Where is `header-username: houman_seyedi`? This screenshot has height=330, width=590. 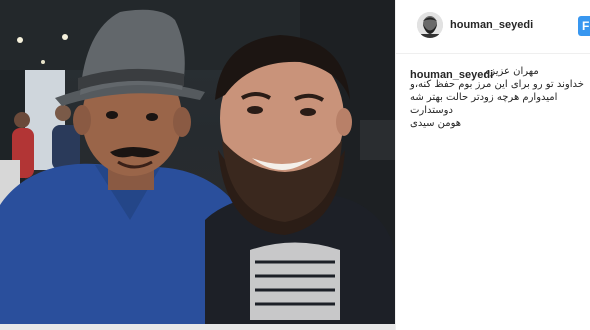
header-username: houman_seyedi is located at coordinates (491, 25).